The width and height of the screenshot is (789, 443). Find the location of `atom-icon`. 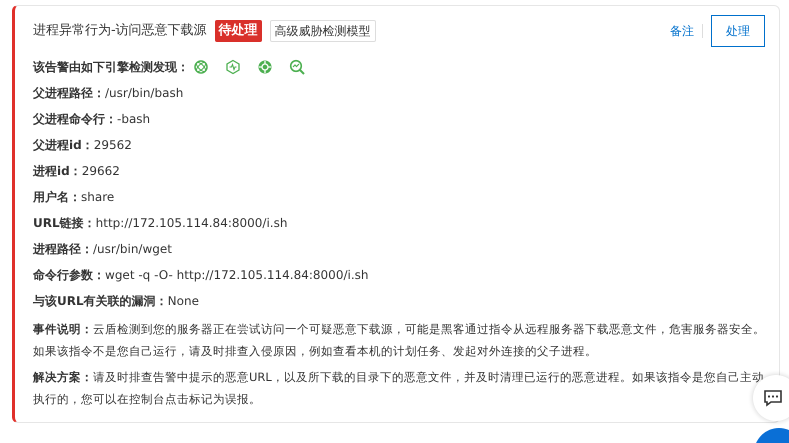

atom-icon is located at coordinates (201, 67).